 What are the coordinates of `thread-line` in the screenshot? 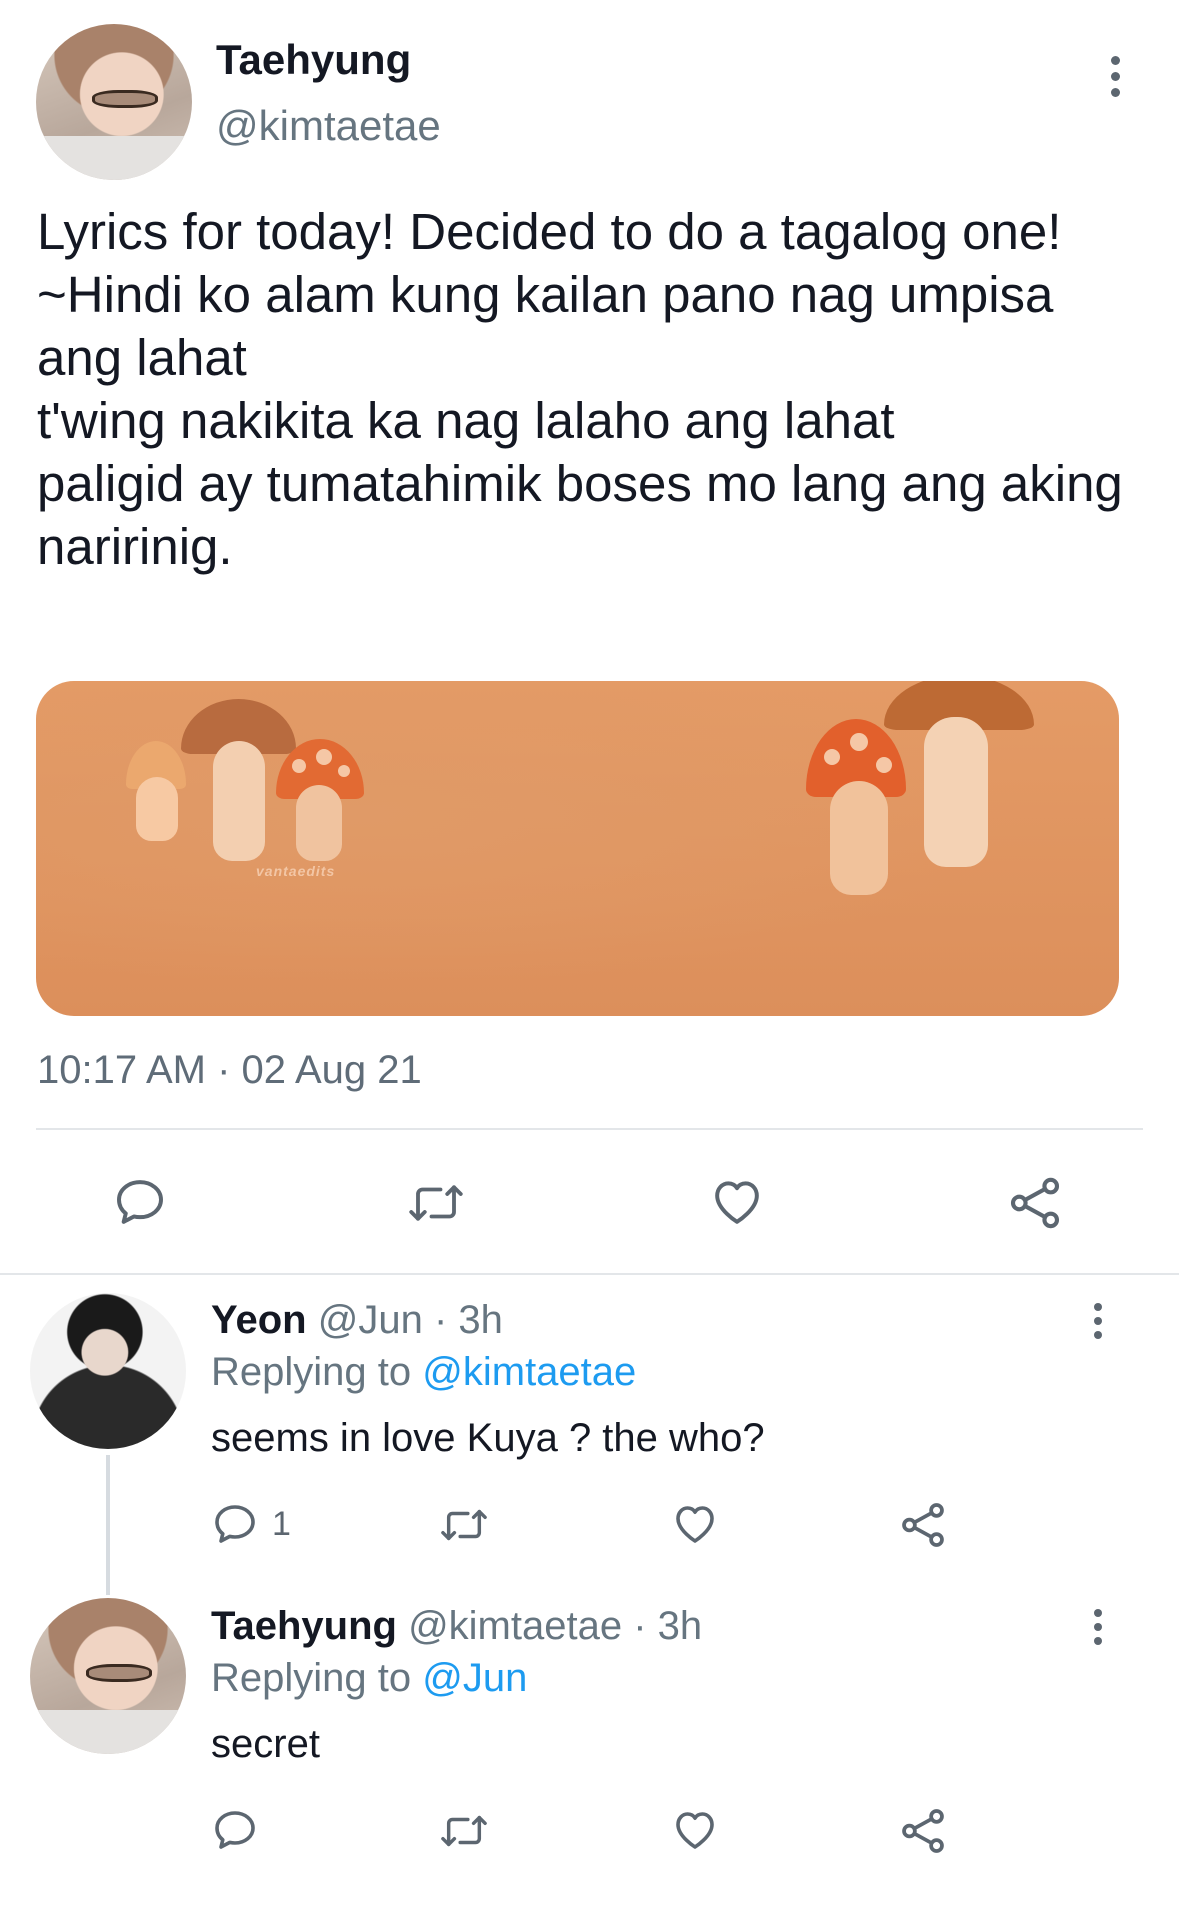 It's located at (108, 1525).